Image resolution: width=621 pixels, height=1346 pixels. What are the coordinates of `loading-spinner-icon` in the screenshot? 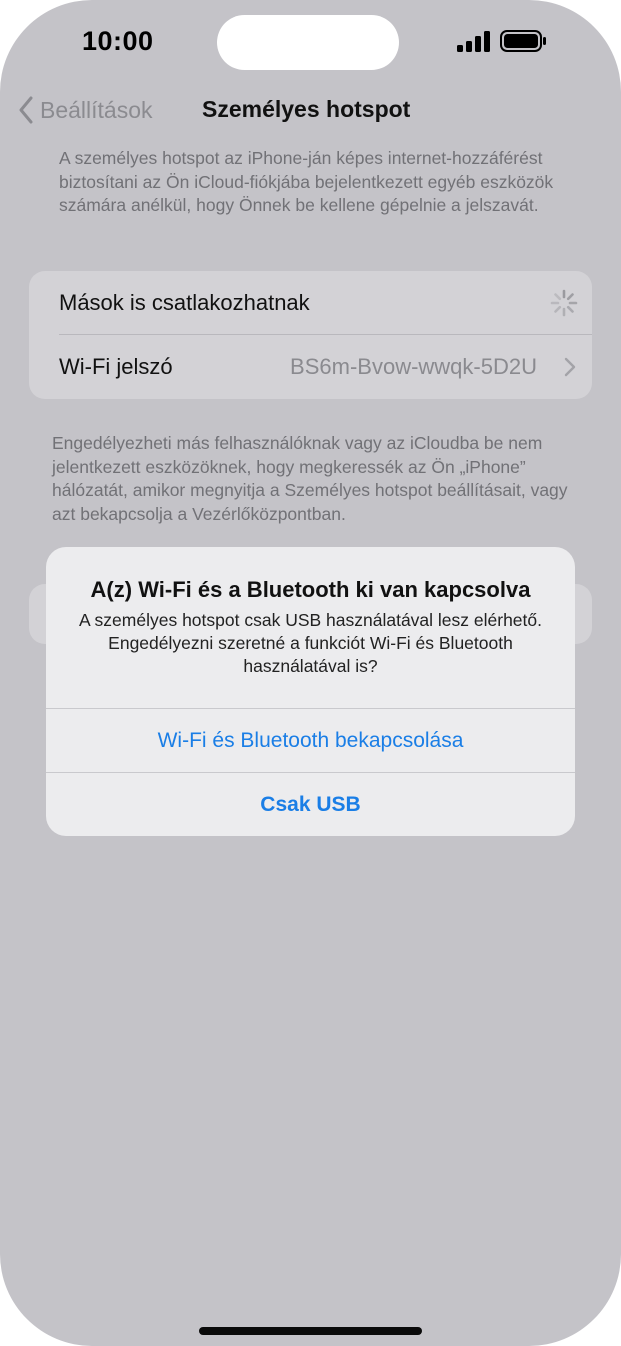 It's located at (564, 303).